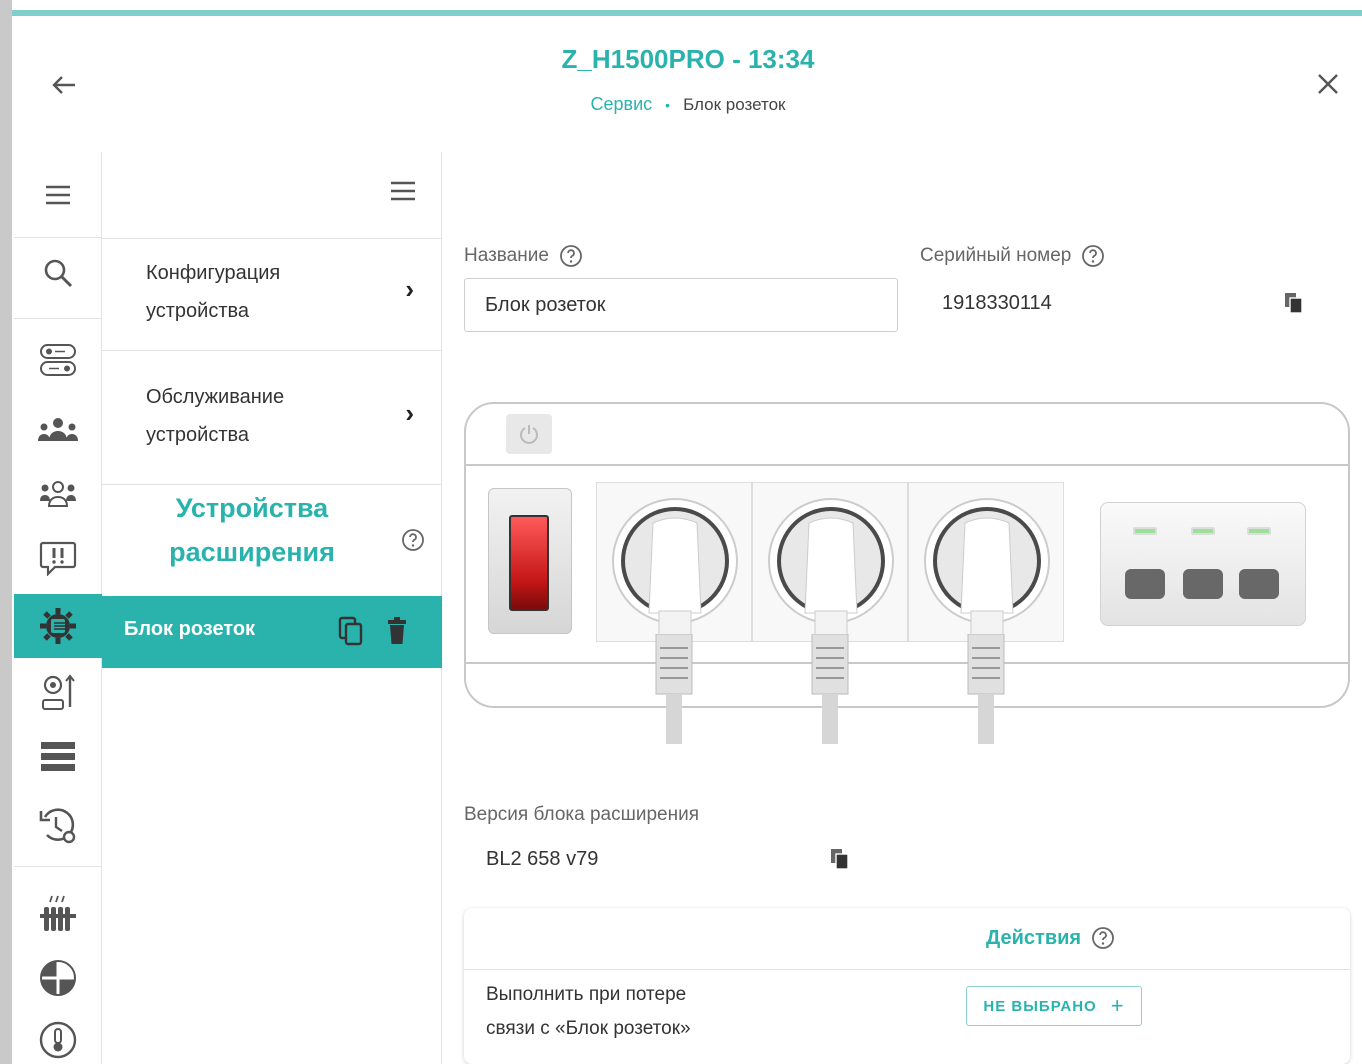  Describe the element at coordinates (830, 689) in the screenshot. I see `plug-cords` at that location.